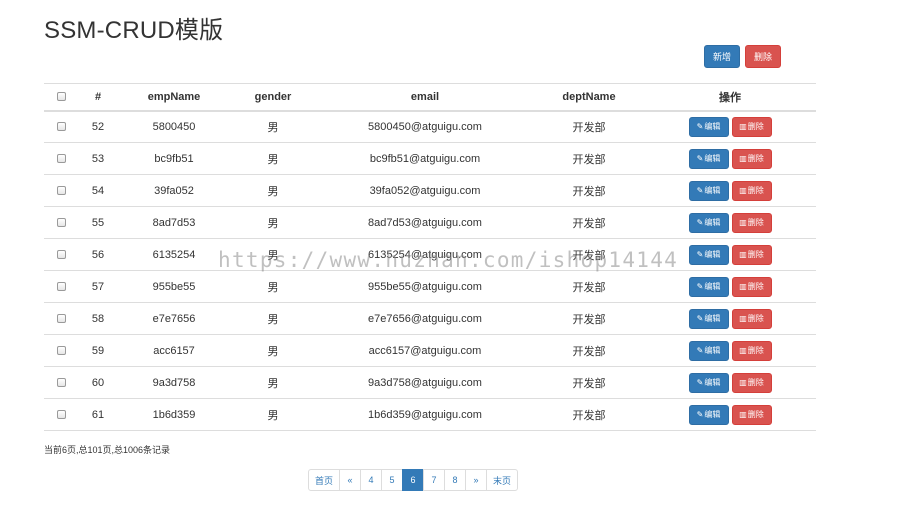 The width and height of the screenshot is (900, 523). Describe the element at coordinates (476, 480) in the screenshot. I see `next-page-link: »` at that location.